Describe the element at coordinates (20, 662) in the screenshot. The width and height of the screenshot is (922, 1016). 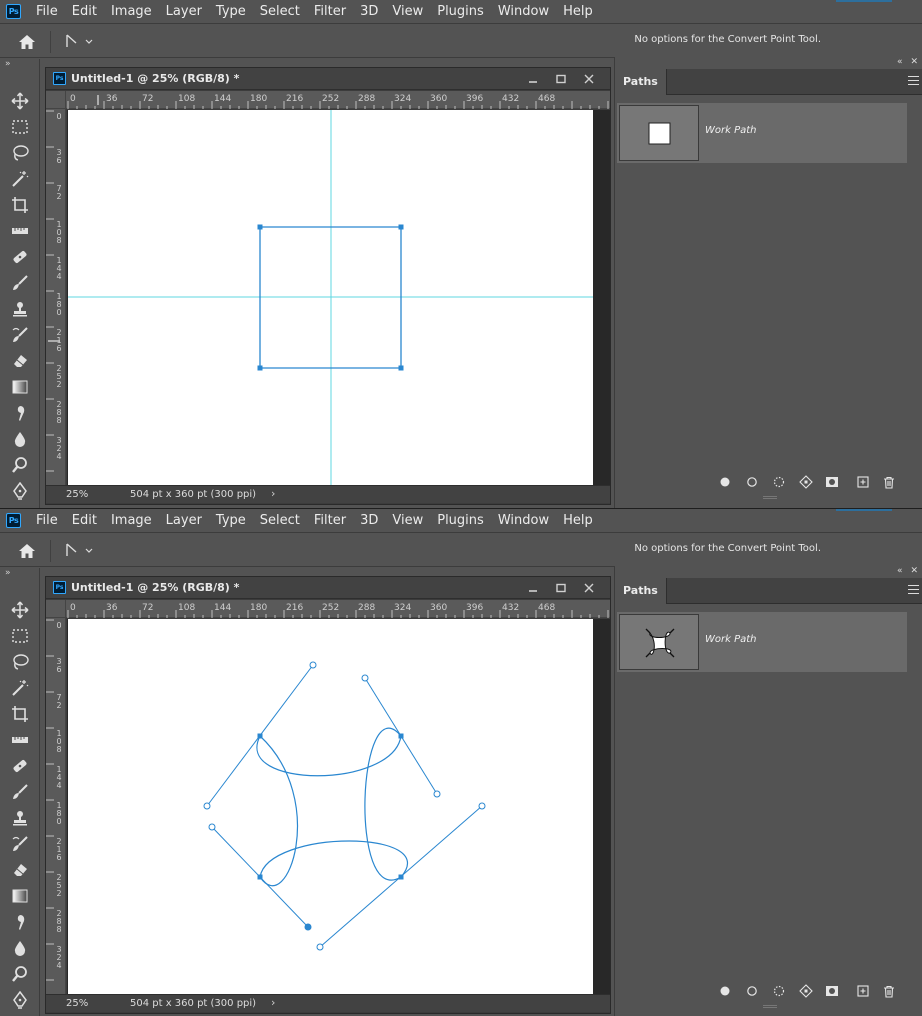
I see `lasso-icon` at that location.